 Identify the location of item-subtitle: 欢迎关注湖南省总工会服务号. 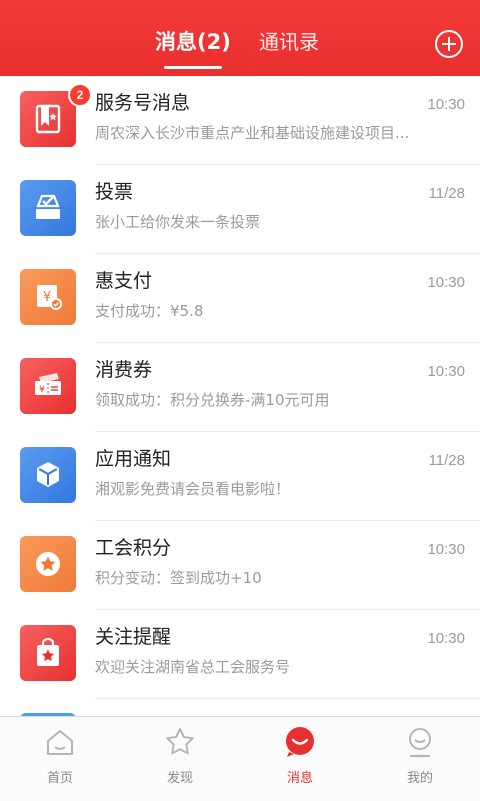
(193, 667).